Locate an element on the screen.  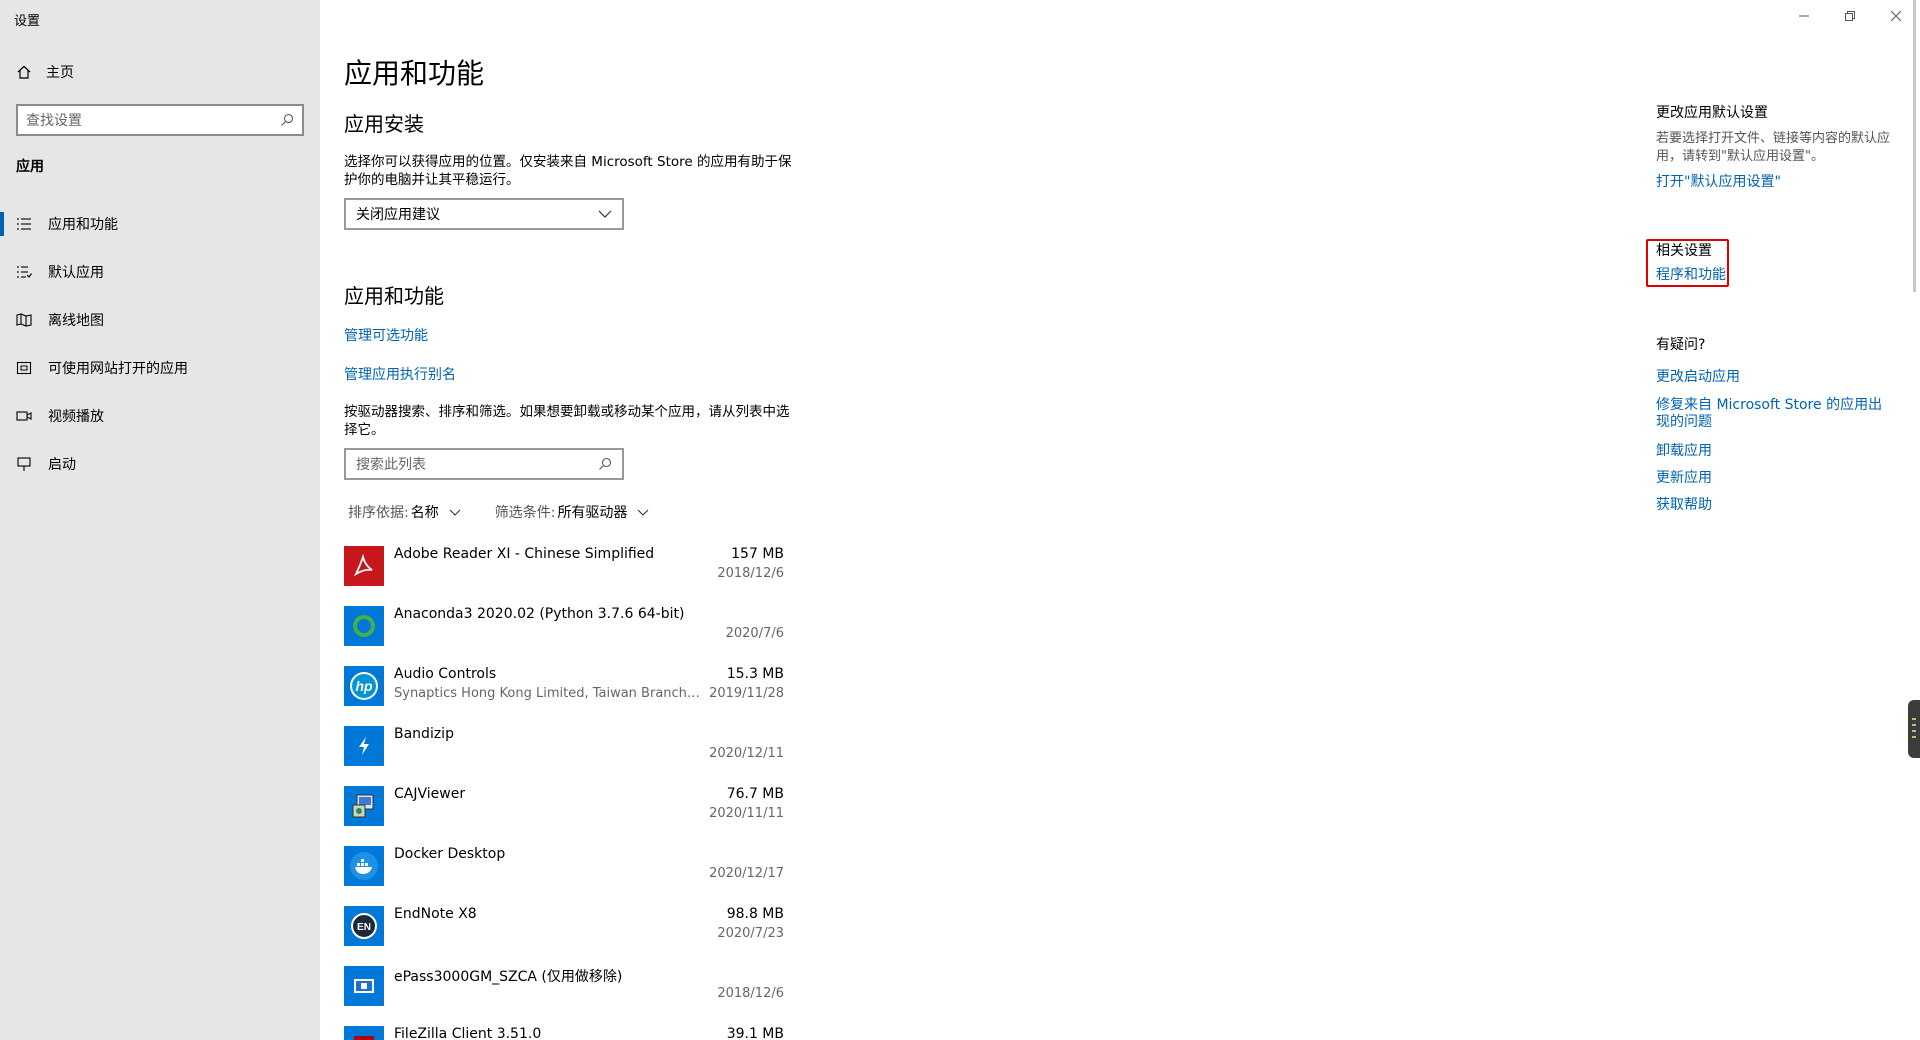
default-apps-description: 若要选择打开文件、链接等内容的默认应用，请转到"默认应用设置"。 is located at coordinates (1773, 147).